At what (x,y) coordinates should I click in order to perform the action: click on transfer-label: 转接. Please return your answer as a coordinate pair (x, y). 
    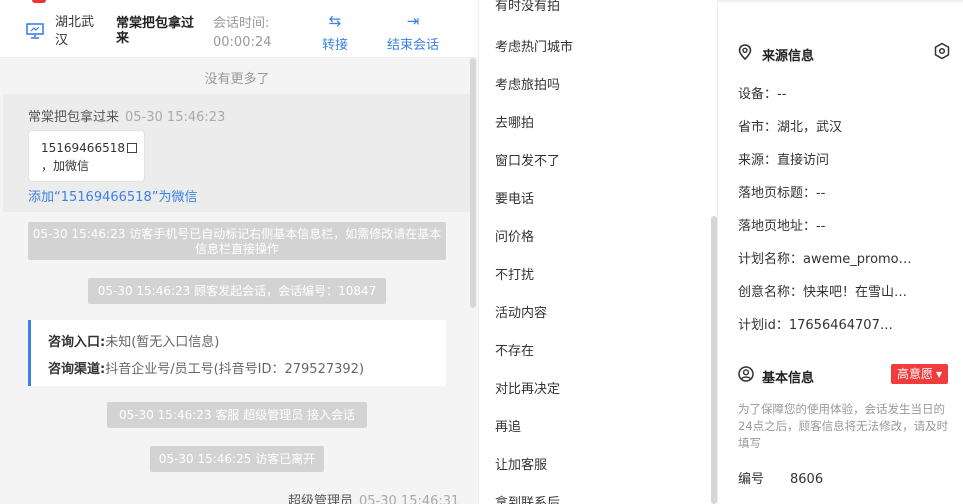
    Looking at the image, I should click on (335, 45).